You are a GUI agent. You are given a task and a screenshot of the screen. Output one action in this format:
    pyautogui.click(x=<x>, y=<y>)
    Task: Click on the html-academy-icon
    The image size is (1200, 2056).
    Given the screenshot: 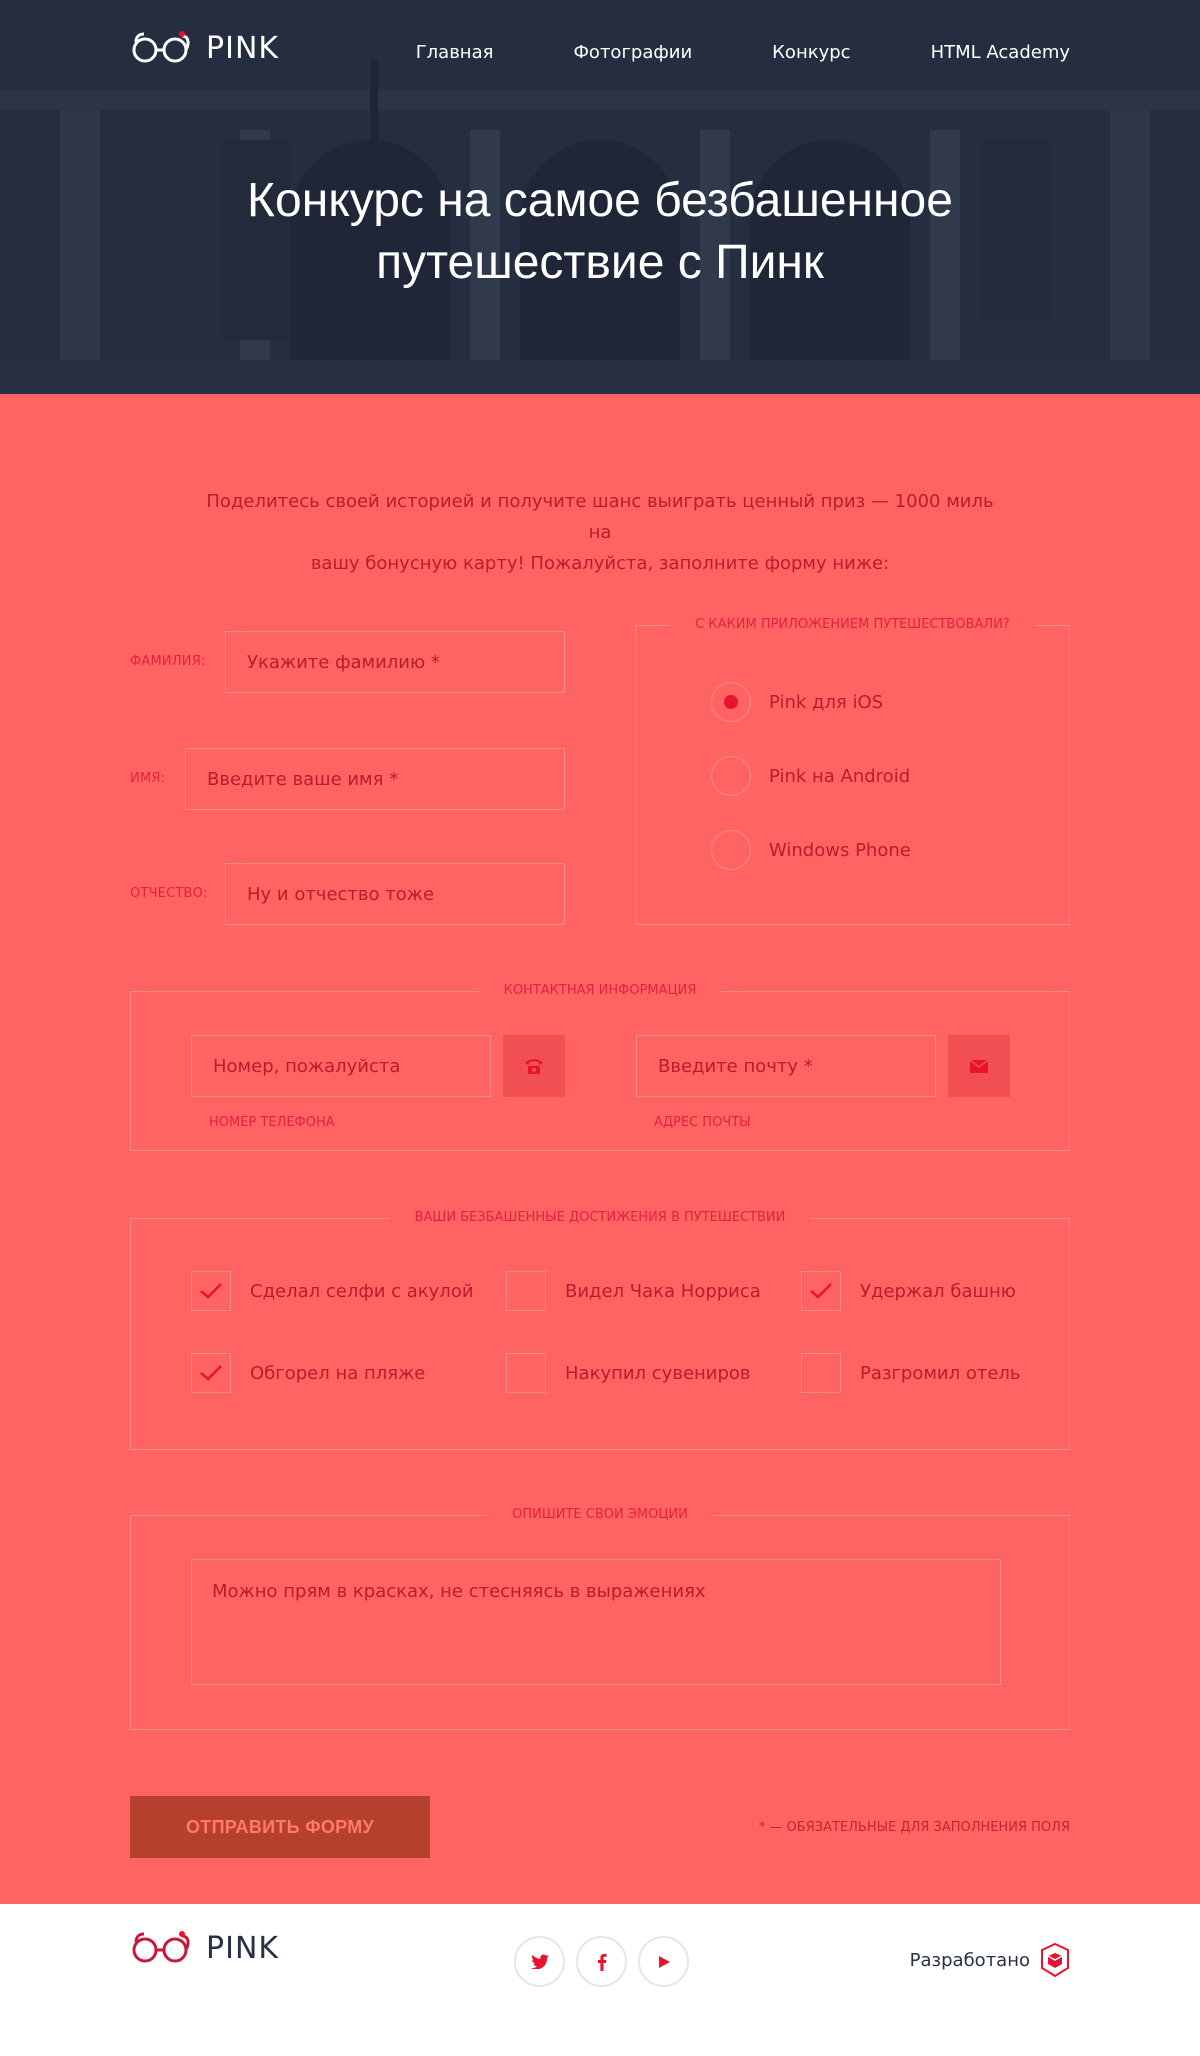 What is the action you would take?
    pyautogui.click(x=1055, y=1960)
    